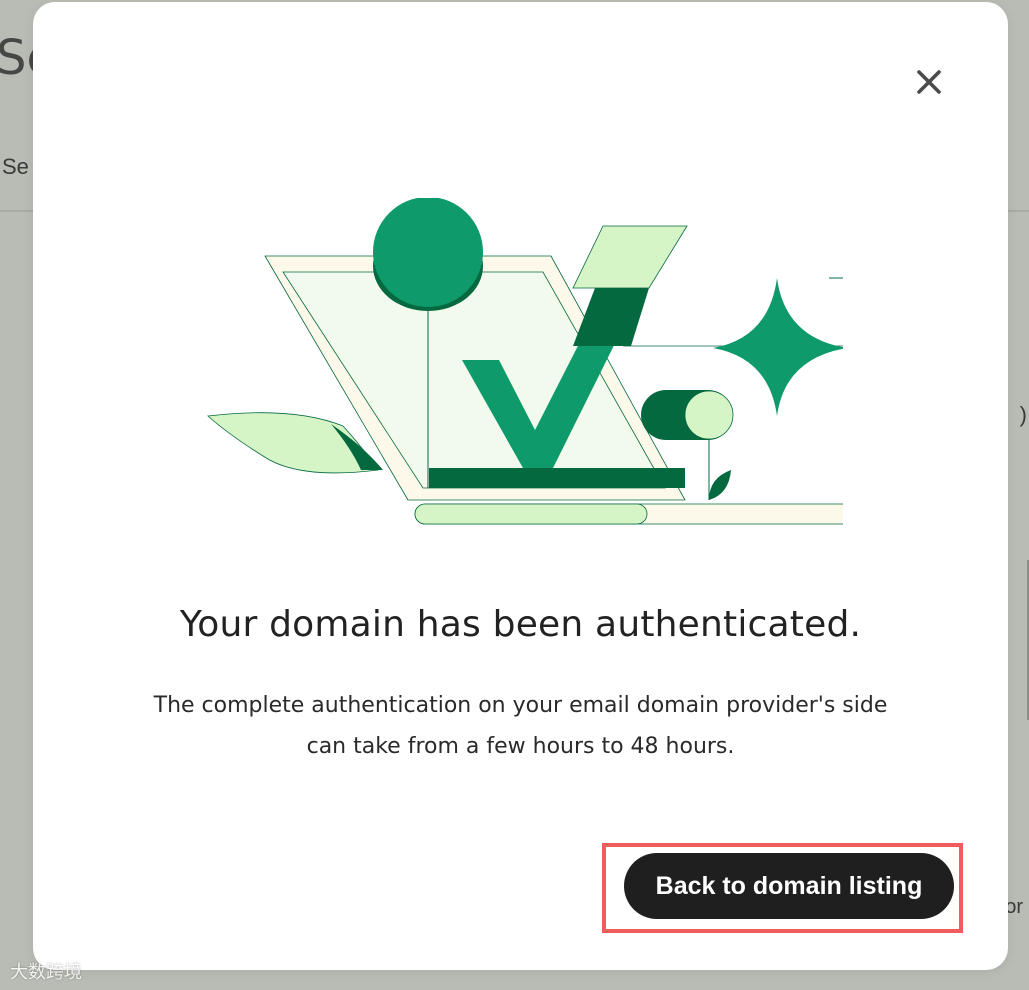 This screenshot has width=1029, height=990. What do you see at coordinates (789, 886) in the screenshot?
I see `back-to-domain-listing-button: Back to domain listing` at bounding box center [789, 886].